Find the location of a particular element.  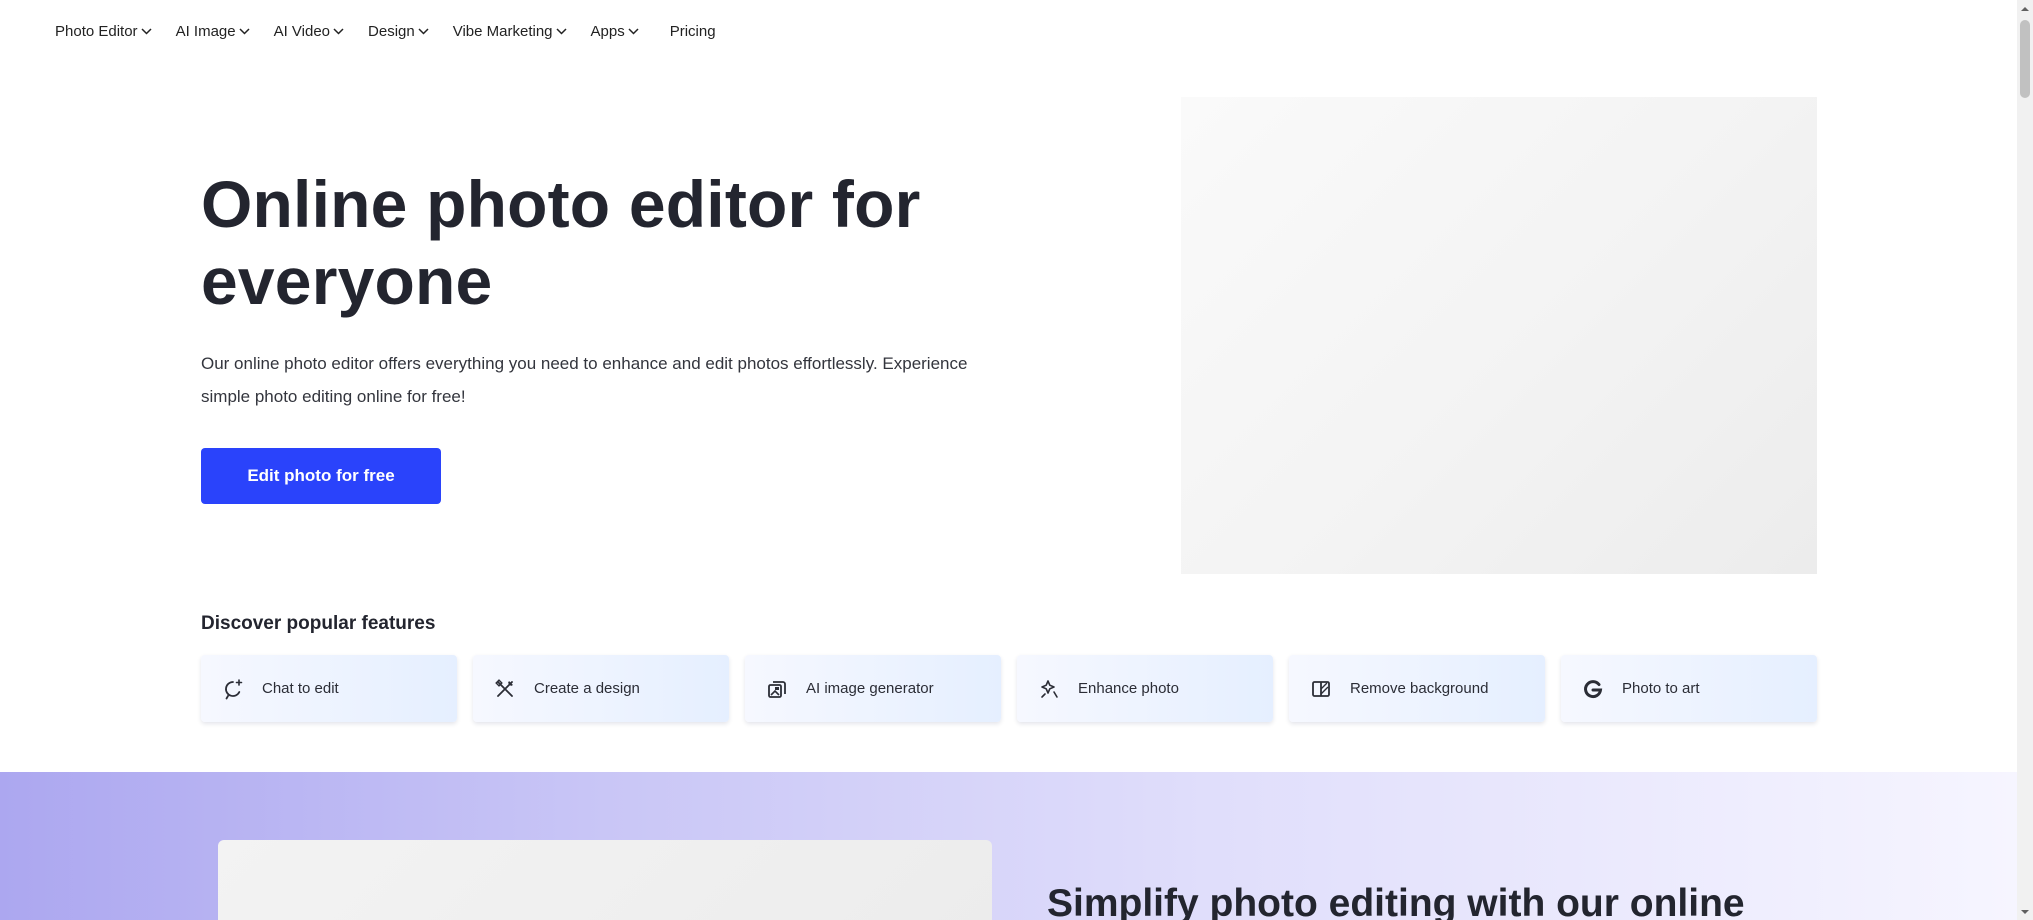

feature-label: Chat to edit is located at coordinates (300, 688).